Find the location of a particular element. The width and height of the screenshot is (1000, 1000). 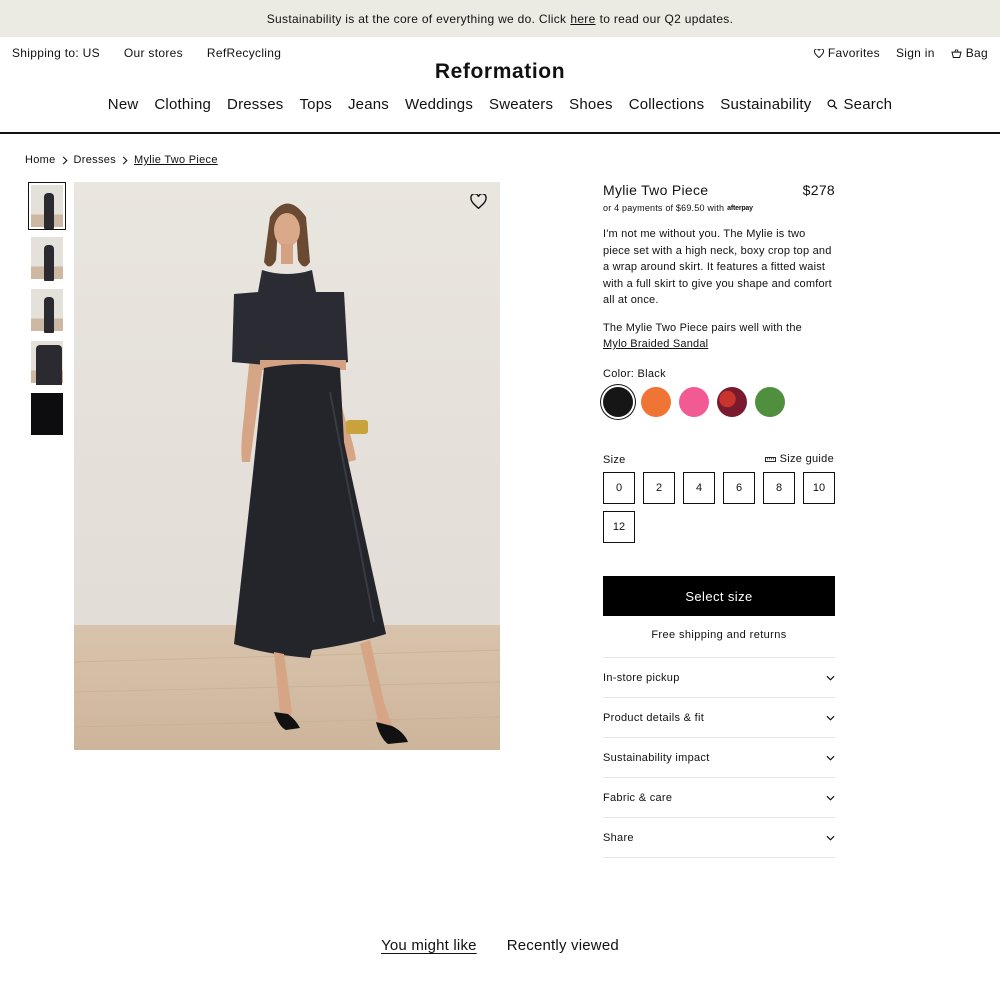

size-2-button: 2 is located at coordinates (659, 488).